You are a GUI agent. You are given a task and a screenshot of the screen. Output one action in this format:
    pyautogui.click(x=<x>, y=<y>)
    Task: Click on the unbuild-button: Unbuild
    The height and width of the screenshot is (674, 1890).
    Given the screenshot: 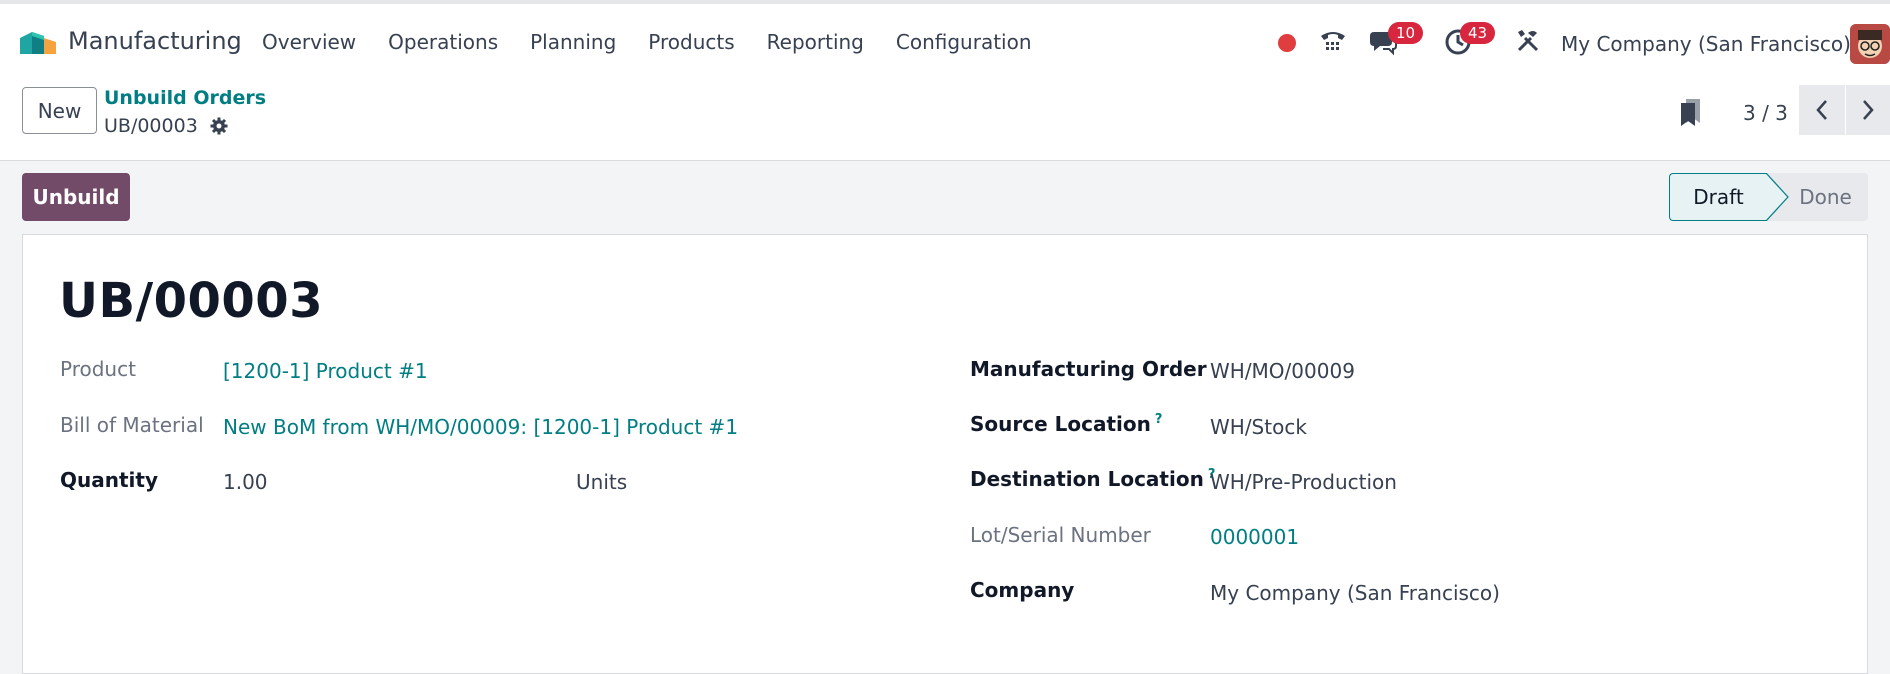 What is the action you would take?
    pyautogui.click(x=76, y=197)
    